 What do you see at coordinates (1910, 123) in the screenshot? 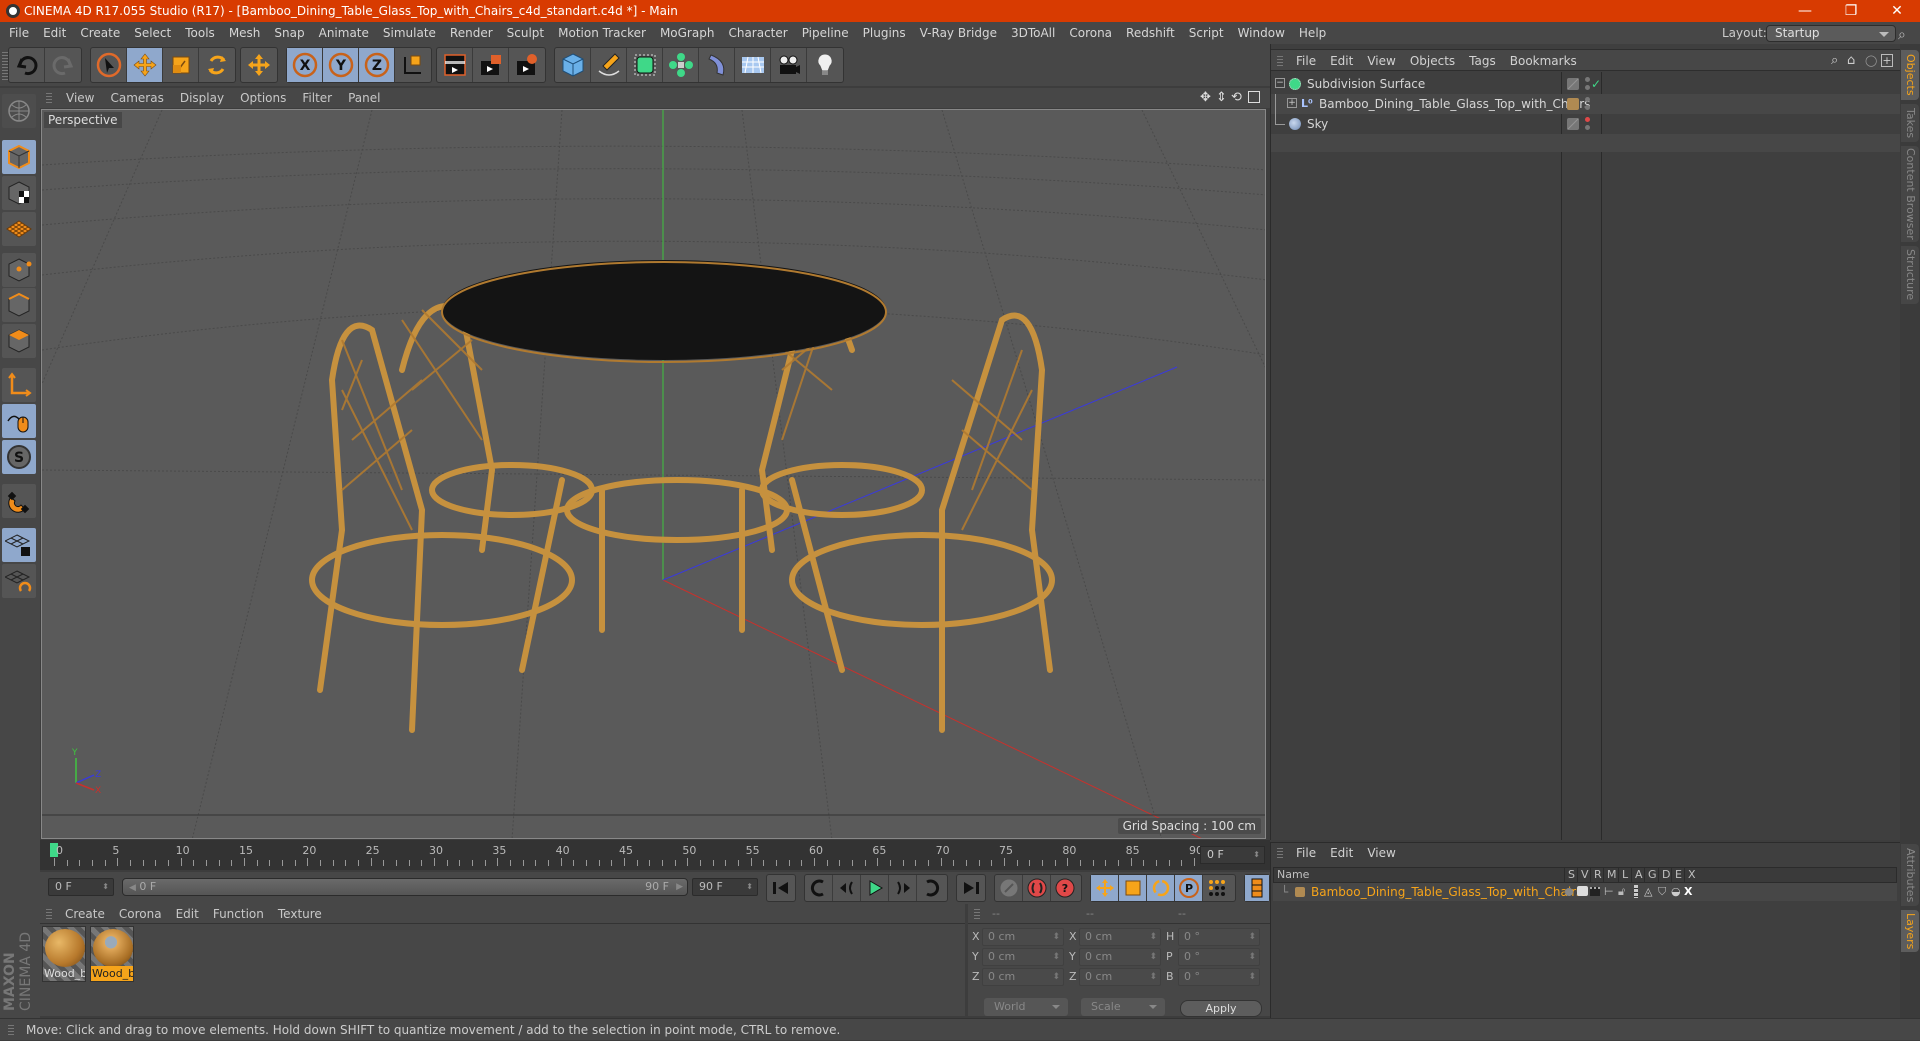
I see `tab-takes: Takes` at bounding box center [1910, 123].